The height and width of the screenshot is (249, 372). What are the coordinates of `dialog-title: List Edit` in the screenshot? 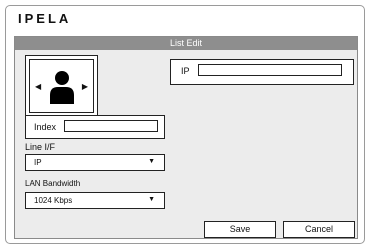 It's located at (186, 43).